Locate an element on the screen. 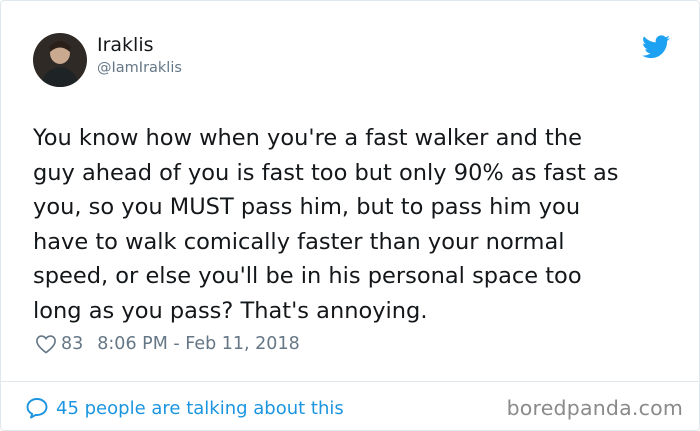  boredpanda-watermark: boredpanda.com is located at coordinates (594, 408).